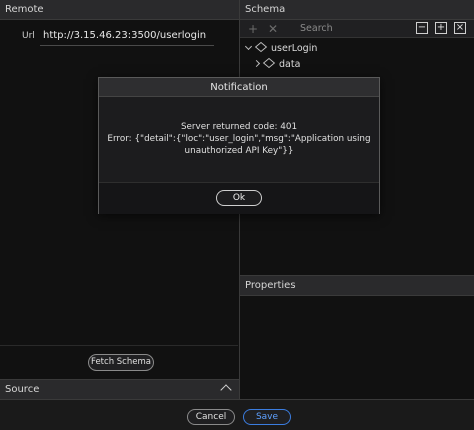 Image resolution: width=474 pixels, height=430 pixels. What do you see at coordinates (290, 64) in the screenshot?
I see `tree-item-label: data` at bounding box center [290, 64].